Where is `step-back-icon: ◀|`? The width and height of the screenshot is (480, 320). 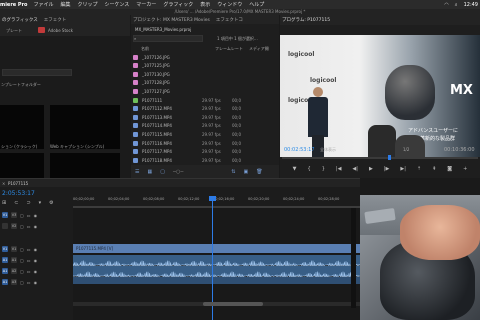
step-back-icon: ◀| is located at coordinates (355, 169).